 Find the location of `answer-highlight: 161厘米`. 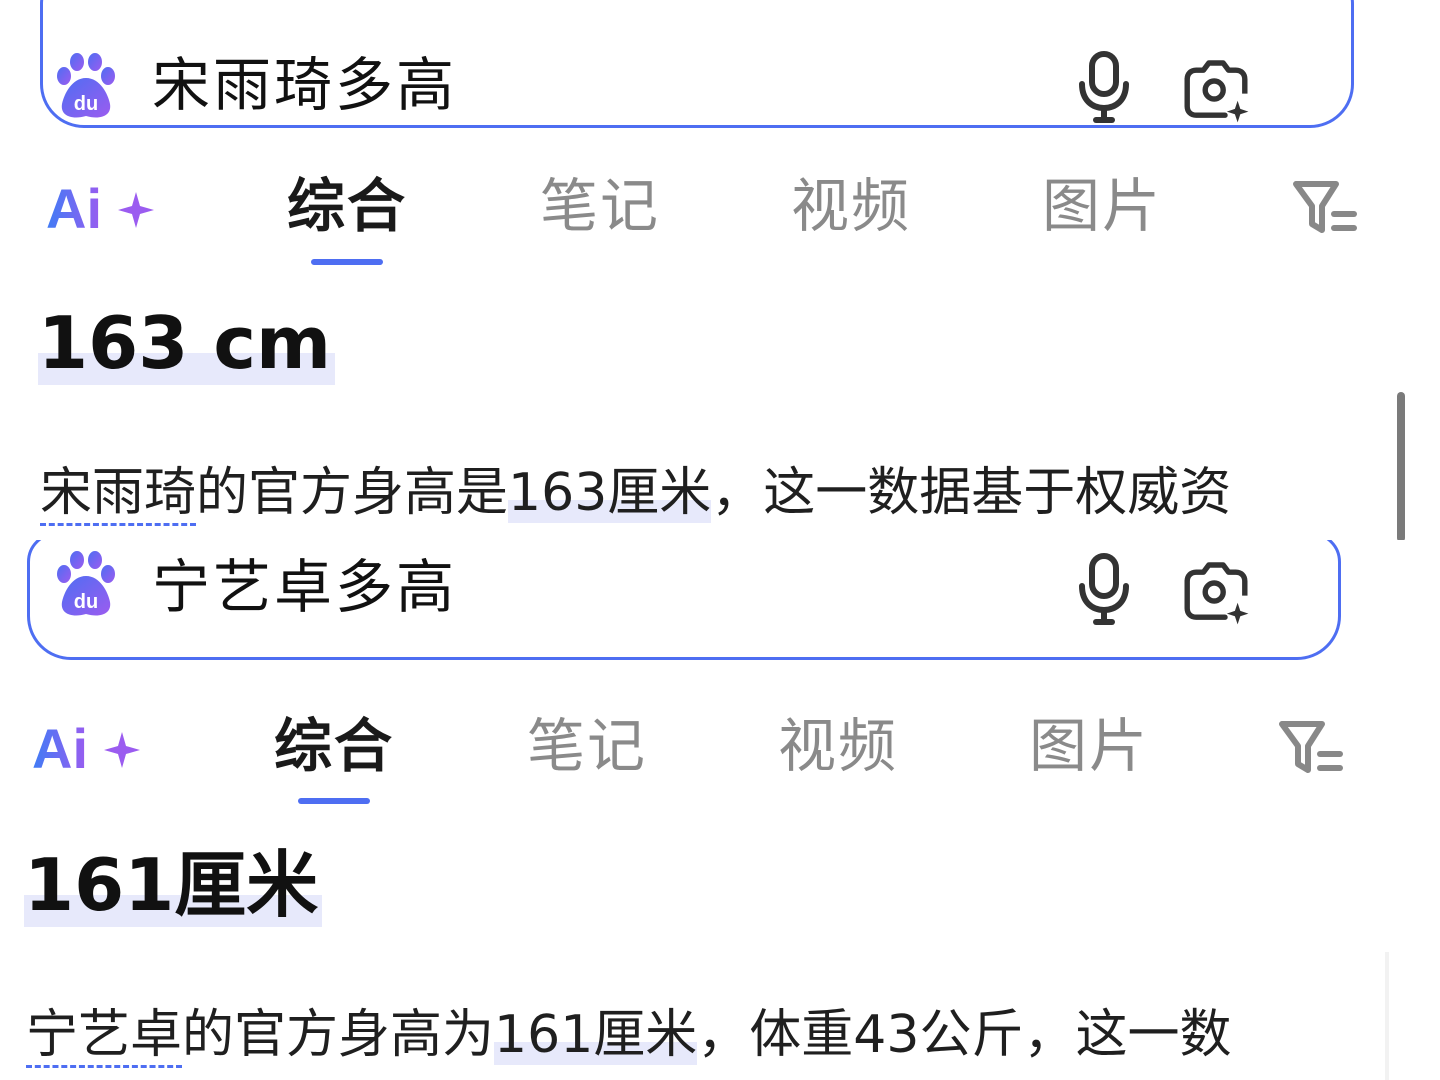

answer-highlight: 161厘米 is located at coordinates (173, 885).